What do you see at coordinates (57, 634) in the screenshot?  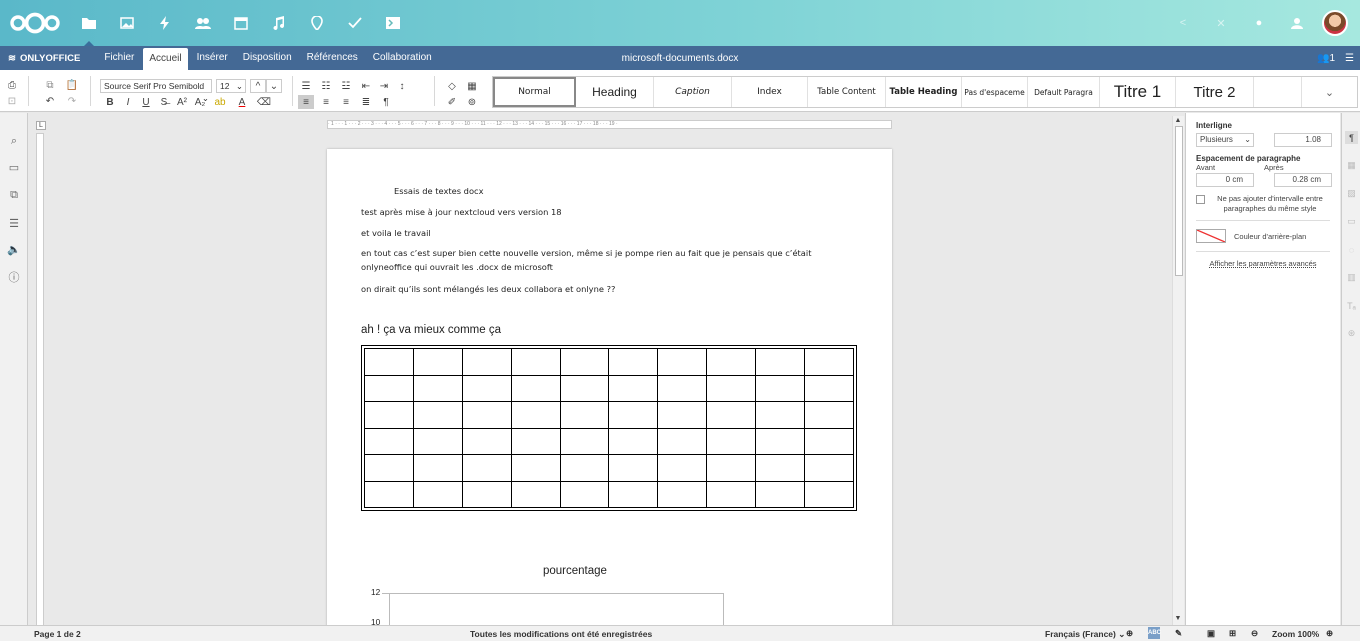 I see `page-indicator: Page 1 de 2` at bounding box center [57, 634].